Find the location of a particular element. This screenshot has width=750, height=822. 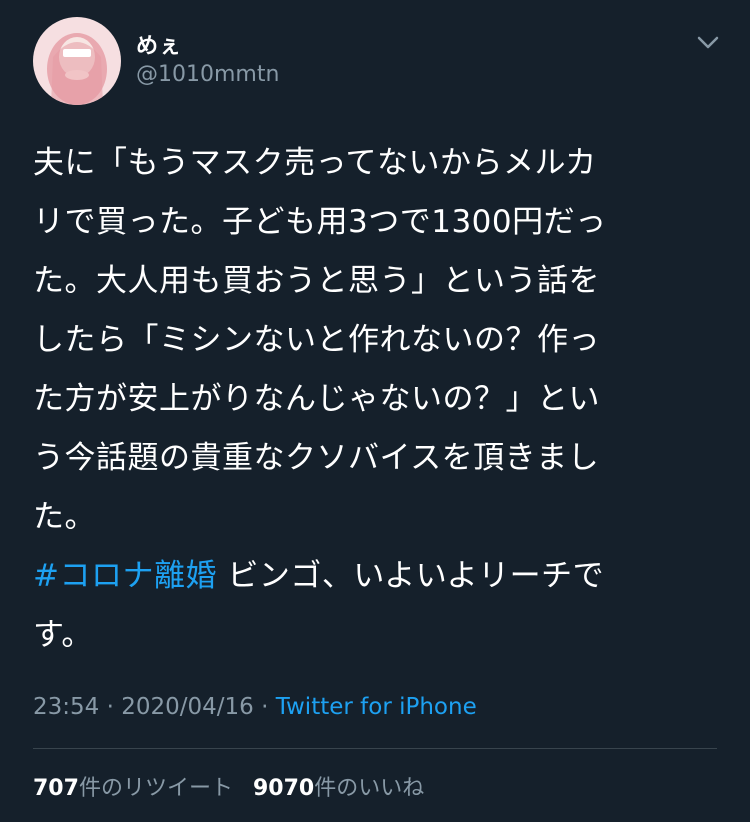

tweet-text-line: したら「ミシンないと作れないの？作っ is located at coordinates (316, 340).